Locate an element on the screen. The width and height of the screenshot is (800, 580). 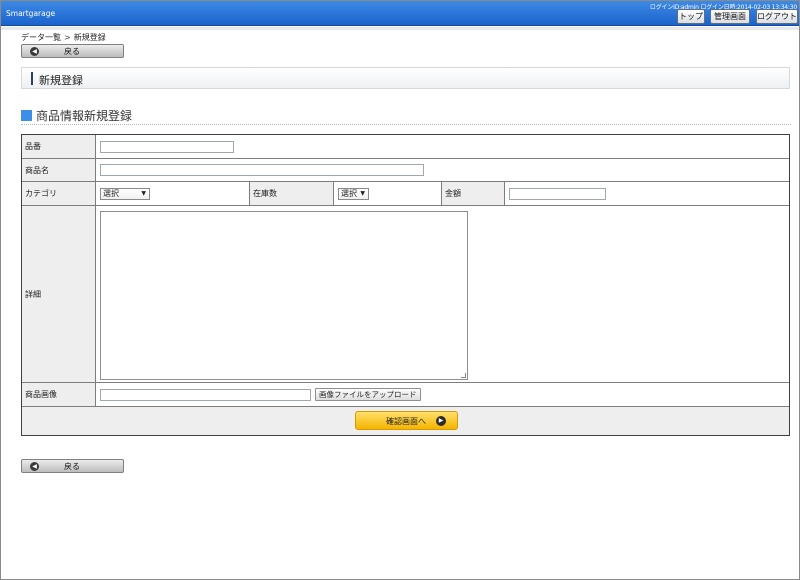
resize-grip-icon is located at coordinates (463, 375).